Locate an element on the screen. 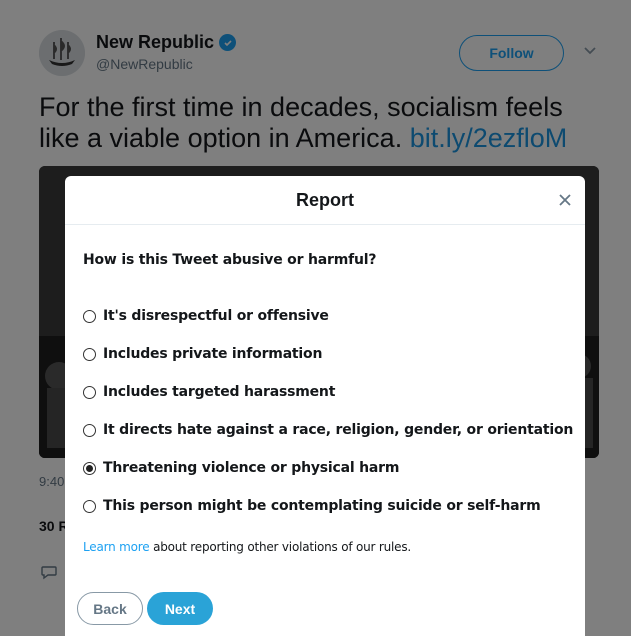 Image resolution: width=631 pixels, height=636 pixels. radio-button-selected is located at coordinates (89, 468).